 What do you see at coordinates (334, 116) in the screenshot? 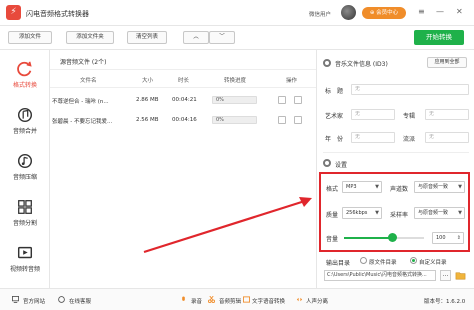
I see `artist-label: 艺术家` at bounding box center [334, 116].